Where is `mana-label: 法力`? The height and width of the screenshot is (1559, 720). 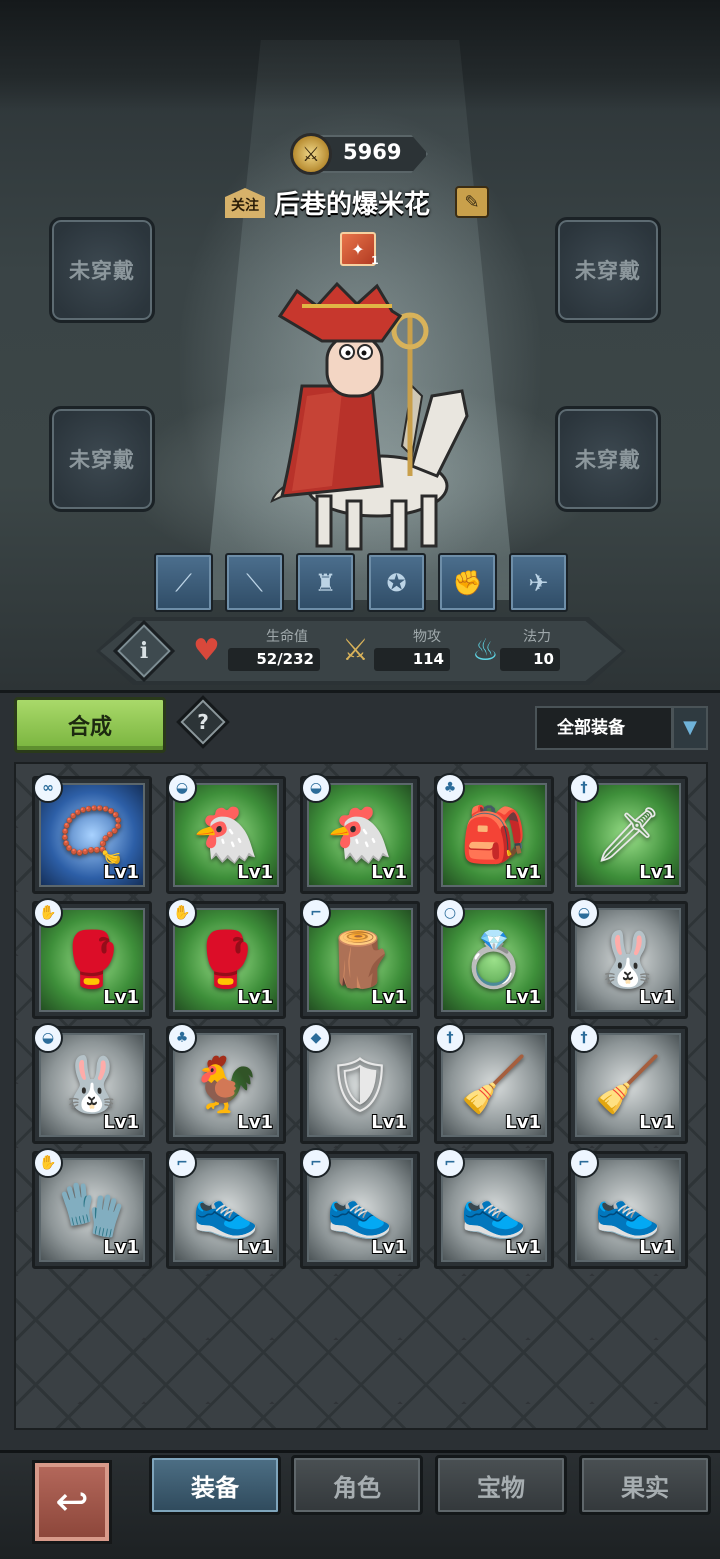 mana-label: 法力 is located at coordinates (537, 637).